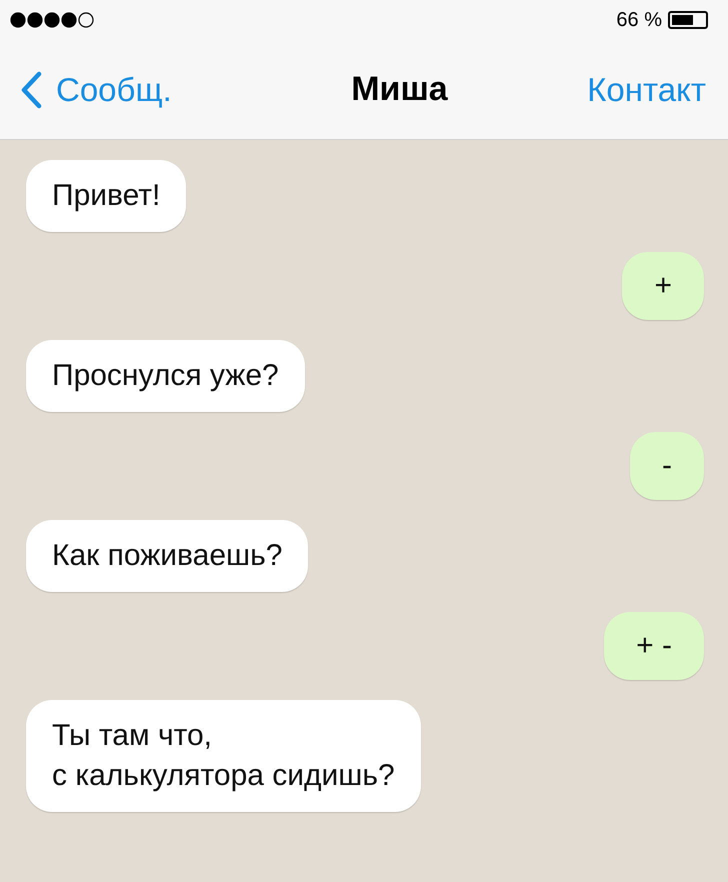  What do you see at coordinates (667, 466) in the screenshot?
I see `outgoing-message: -` at bounding box center [667, 466].